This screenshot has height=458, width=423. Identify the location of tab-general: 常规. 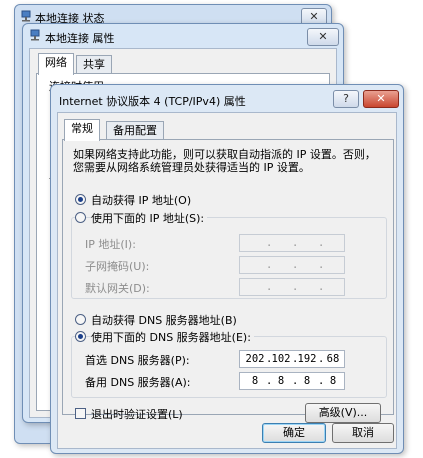
(82, 130).